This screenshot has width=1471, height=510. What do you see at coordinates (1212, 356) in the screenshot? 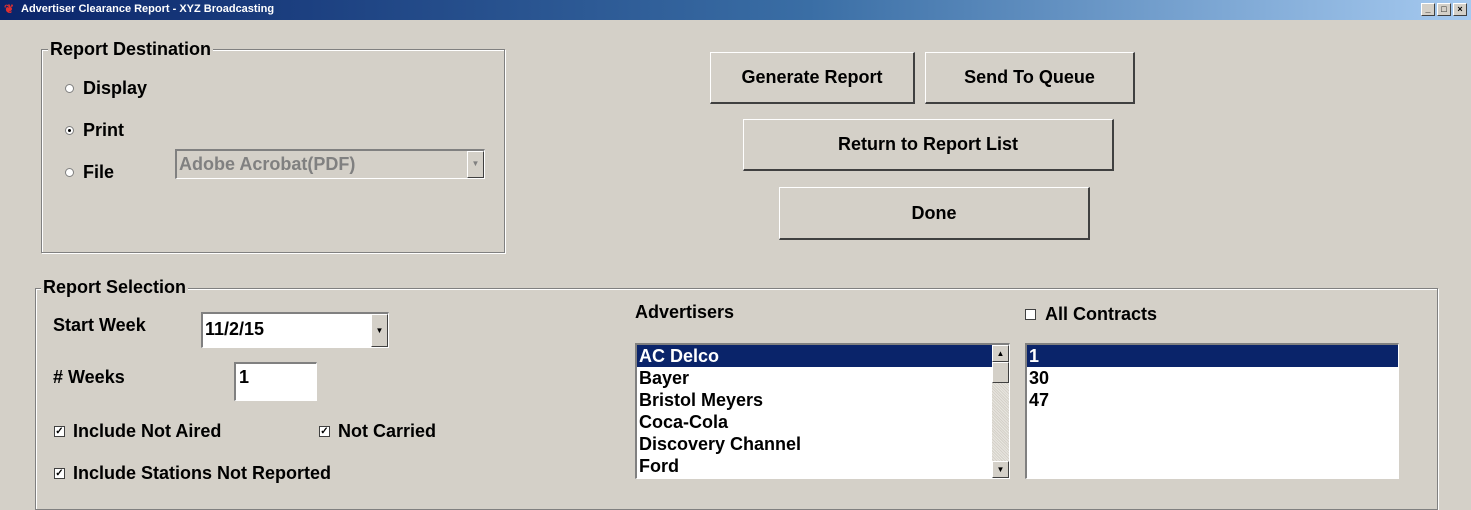
I see `list-item: 1` at bounding box center [1212, 356].